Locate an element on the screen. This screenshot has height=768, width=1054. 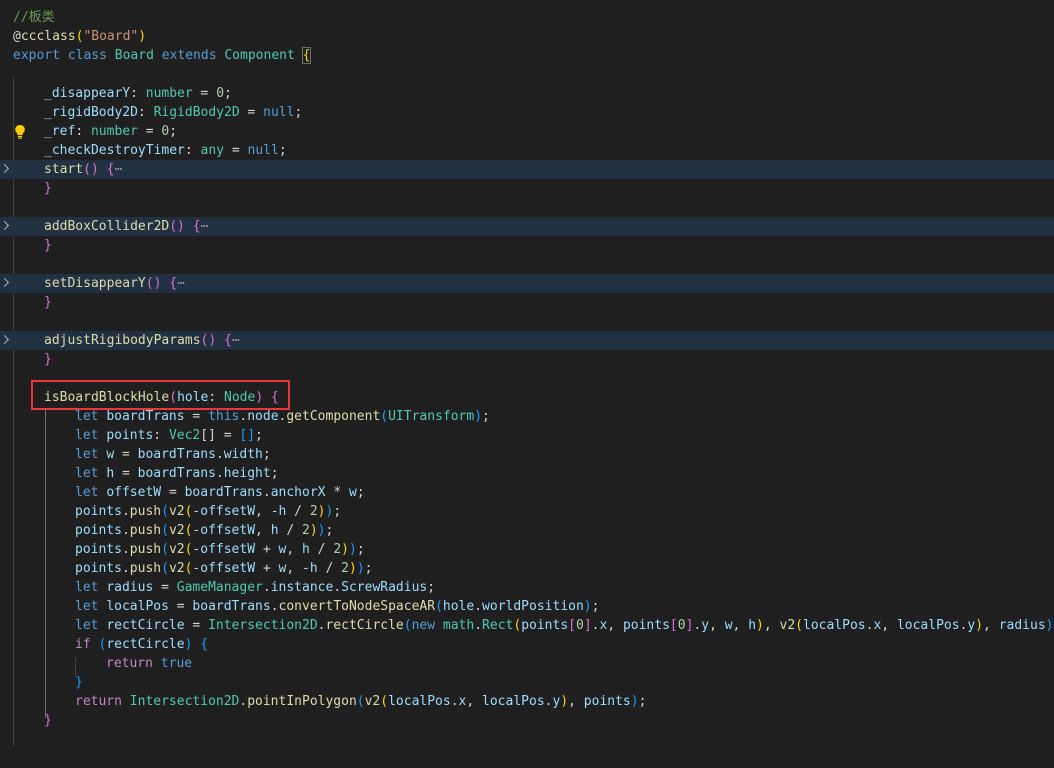
code-line: @ccclass("Board") is located at coordinates (80, 36).